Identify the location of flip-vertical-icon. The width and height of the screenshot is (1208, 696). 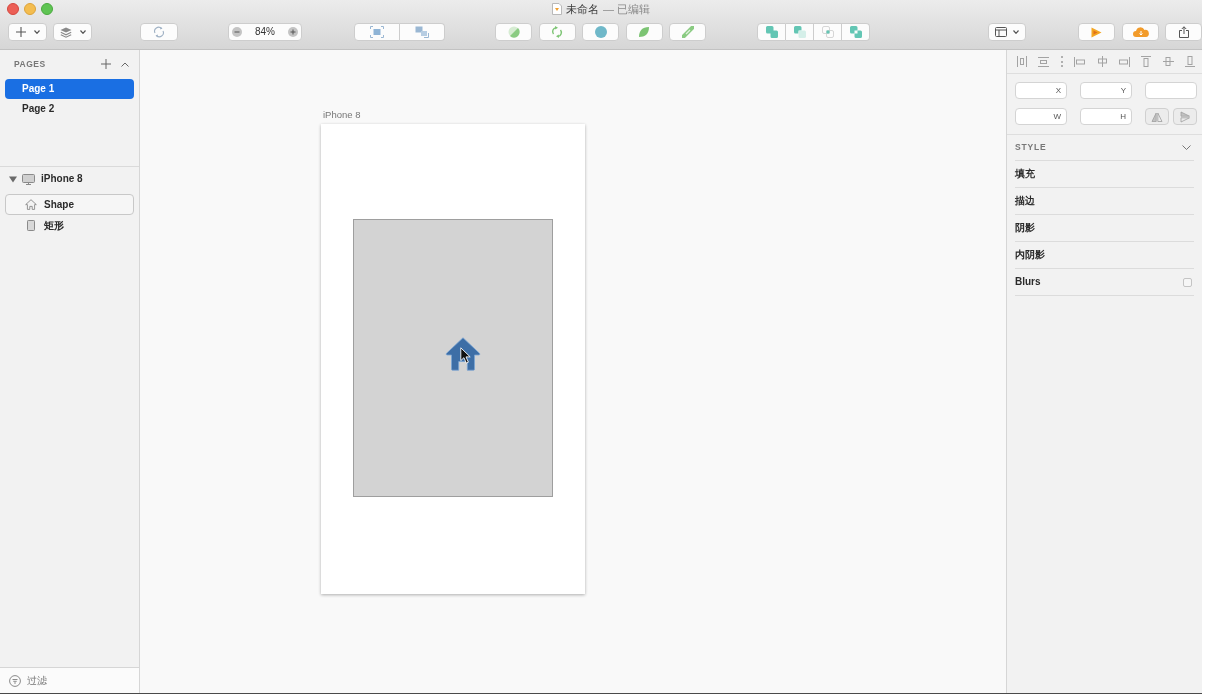
(1185, 116).